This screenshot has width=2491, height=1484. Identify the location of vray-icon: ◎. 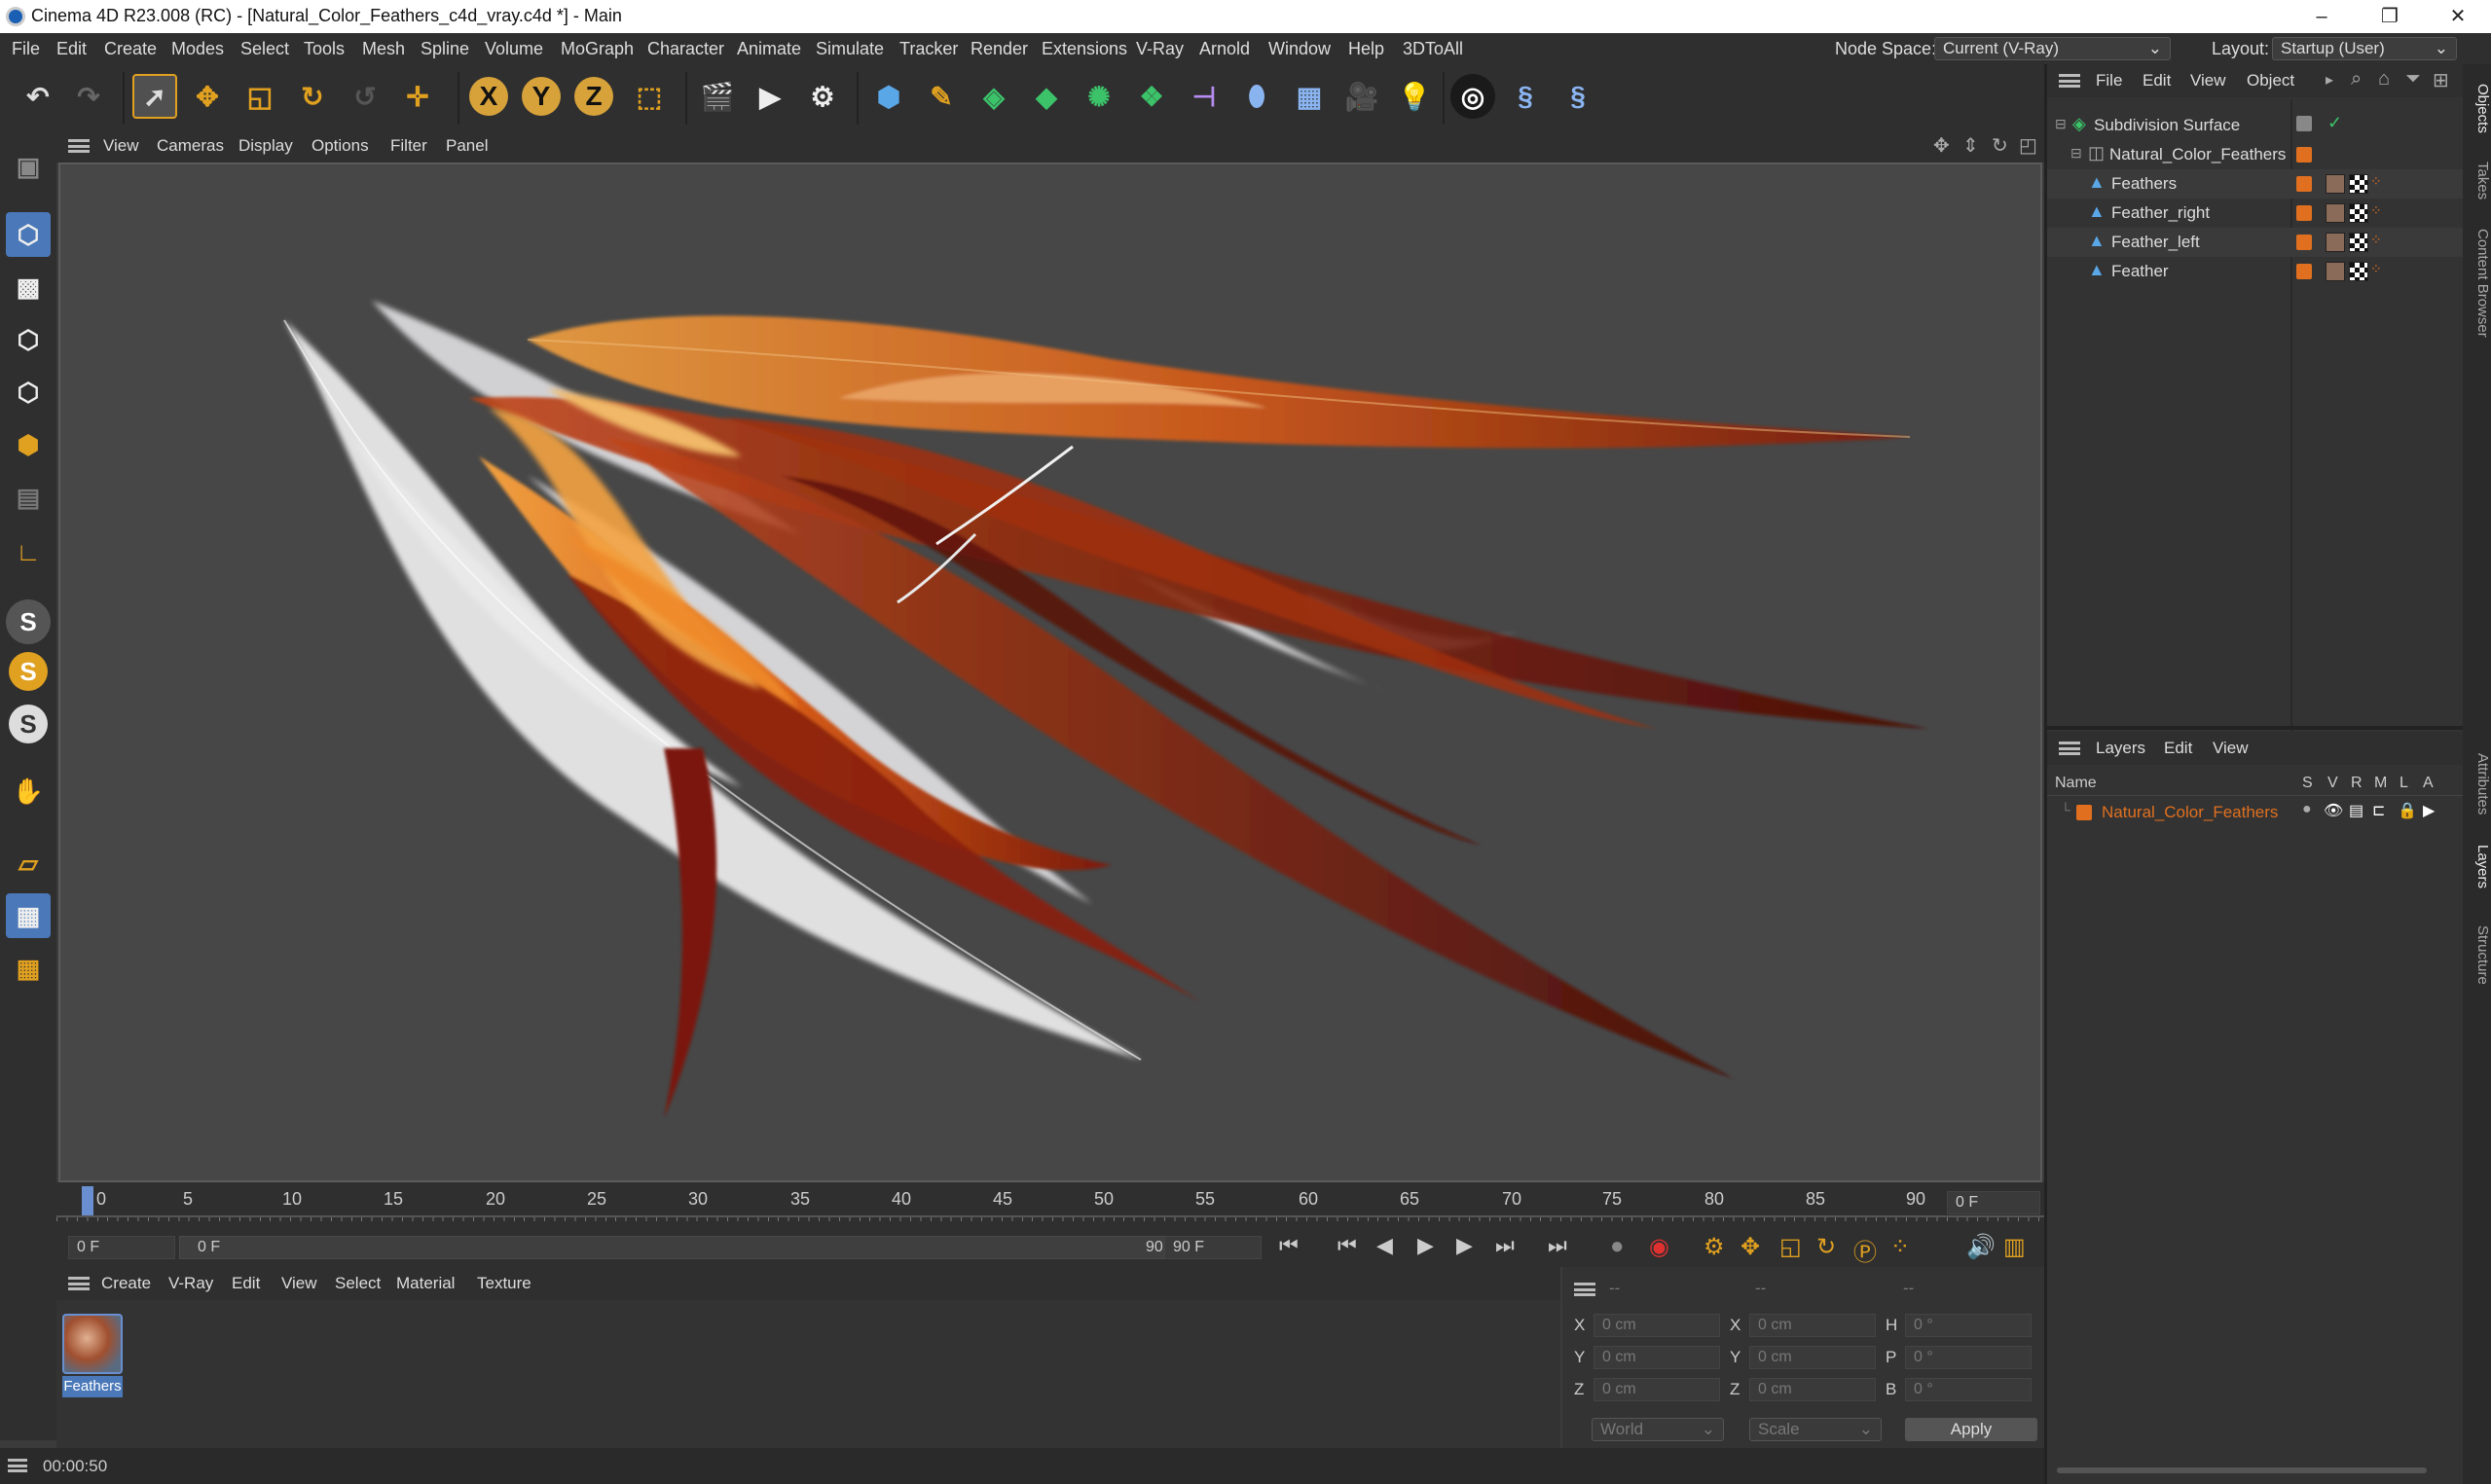
(1472, 97).